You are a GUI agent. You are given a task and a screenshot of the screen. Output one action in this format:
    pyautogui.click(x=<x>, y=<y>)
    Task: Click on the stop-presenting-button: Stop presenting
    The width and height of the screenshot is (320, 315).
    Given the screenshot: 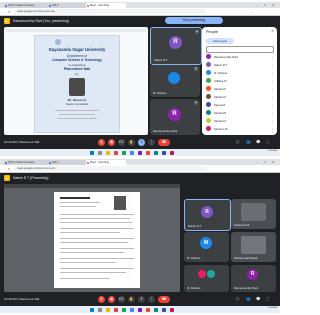 What is the action you would take?
    pyautogui.click(x=194, y=20)
    